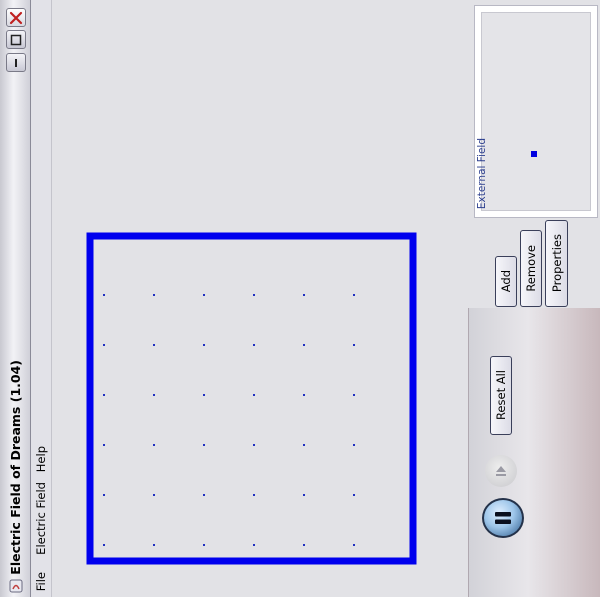  What do you see at coordinates (41, 459) in the screenshot?
I see `menu-help: Help` at bounding box center [41, 459].